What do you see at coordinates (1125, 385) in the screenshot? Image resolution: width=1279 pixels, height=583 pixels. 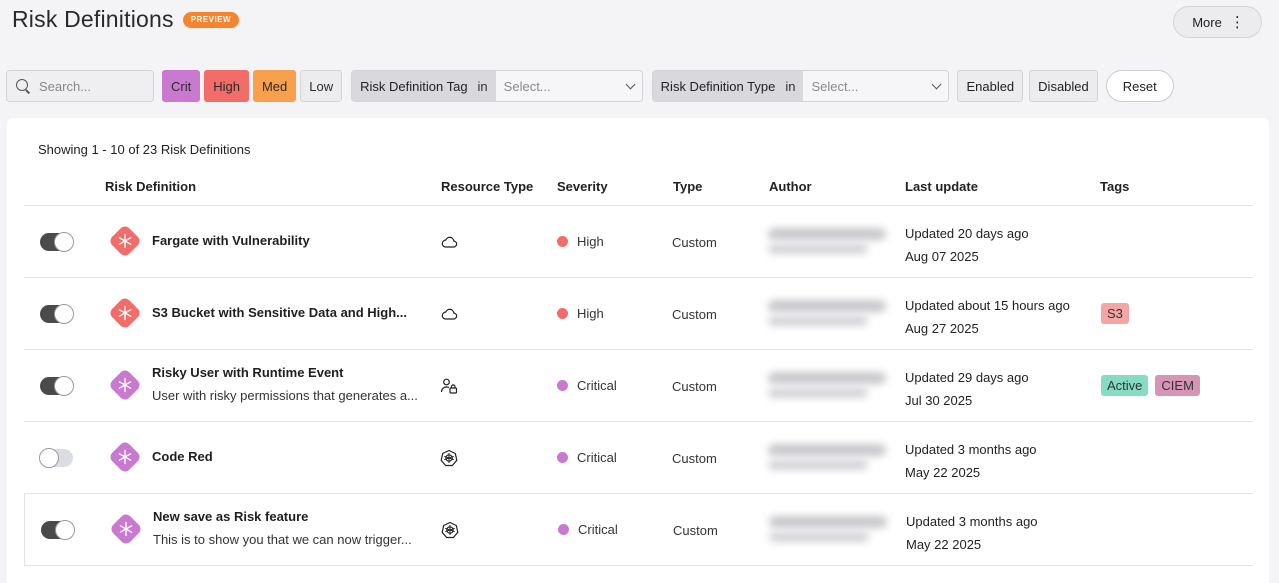 I see `tag-badge: Active` at bounding box center [1125, 385].